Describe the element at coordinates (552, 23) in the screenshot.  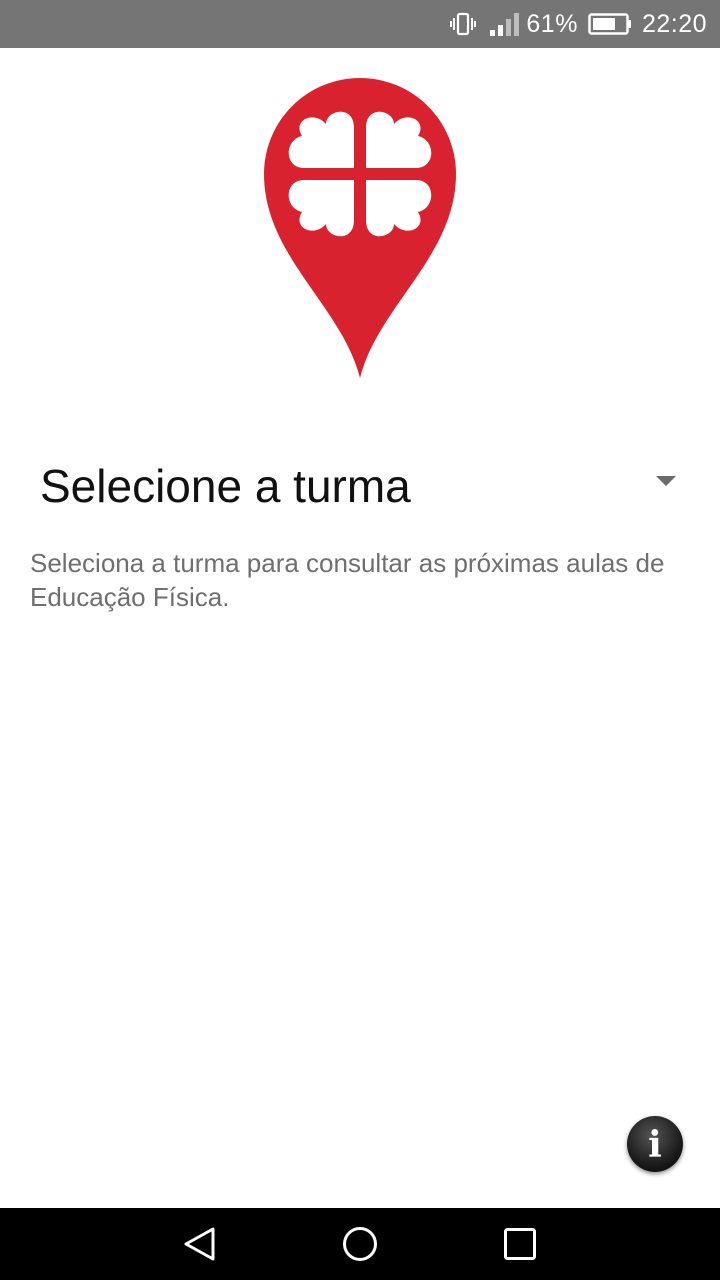
I see `battery-percent: 61%` at that location.